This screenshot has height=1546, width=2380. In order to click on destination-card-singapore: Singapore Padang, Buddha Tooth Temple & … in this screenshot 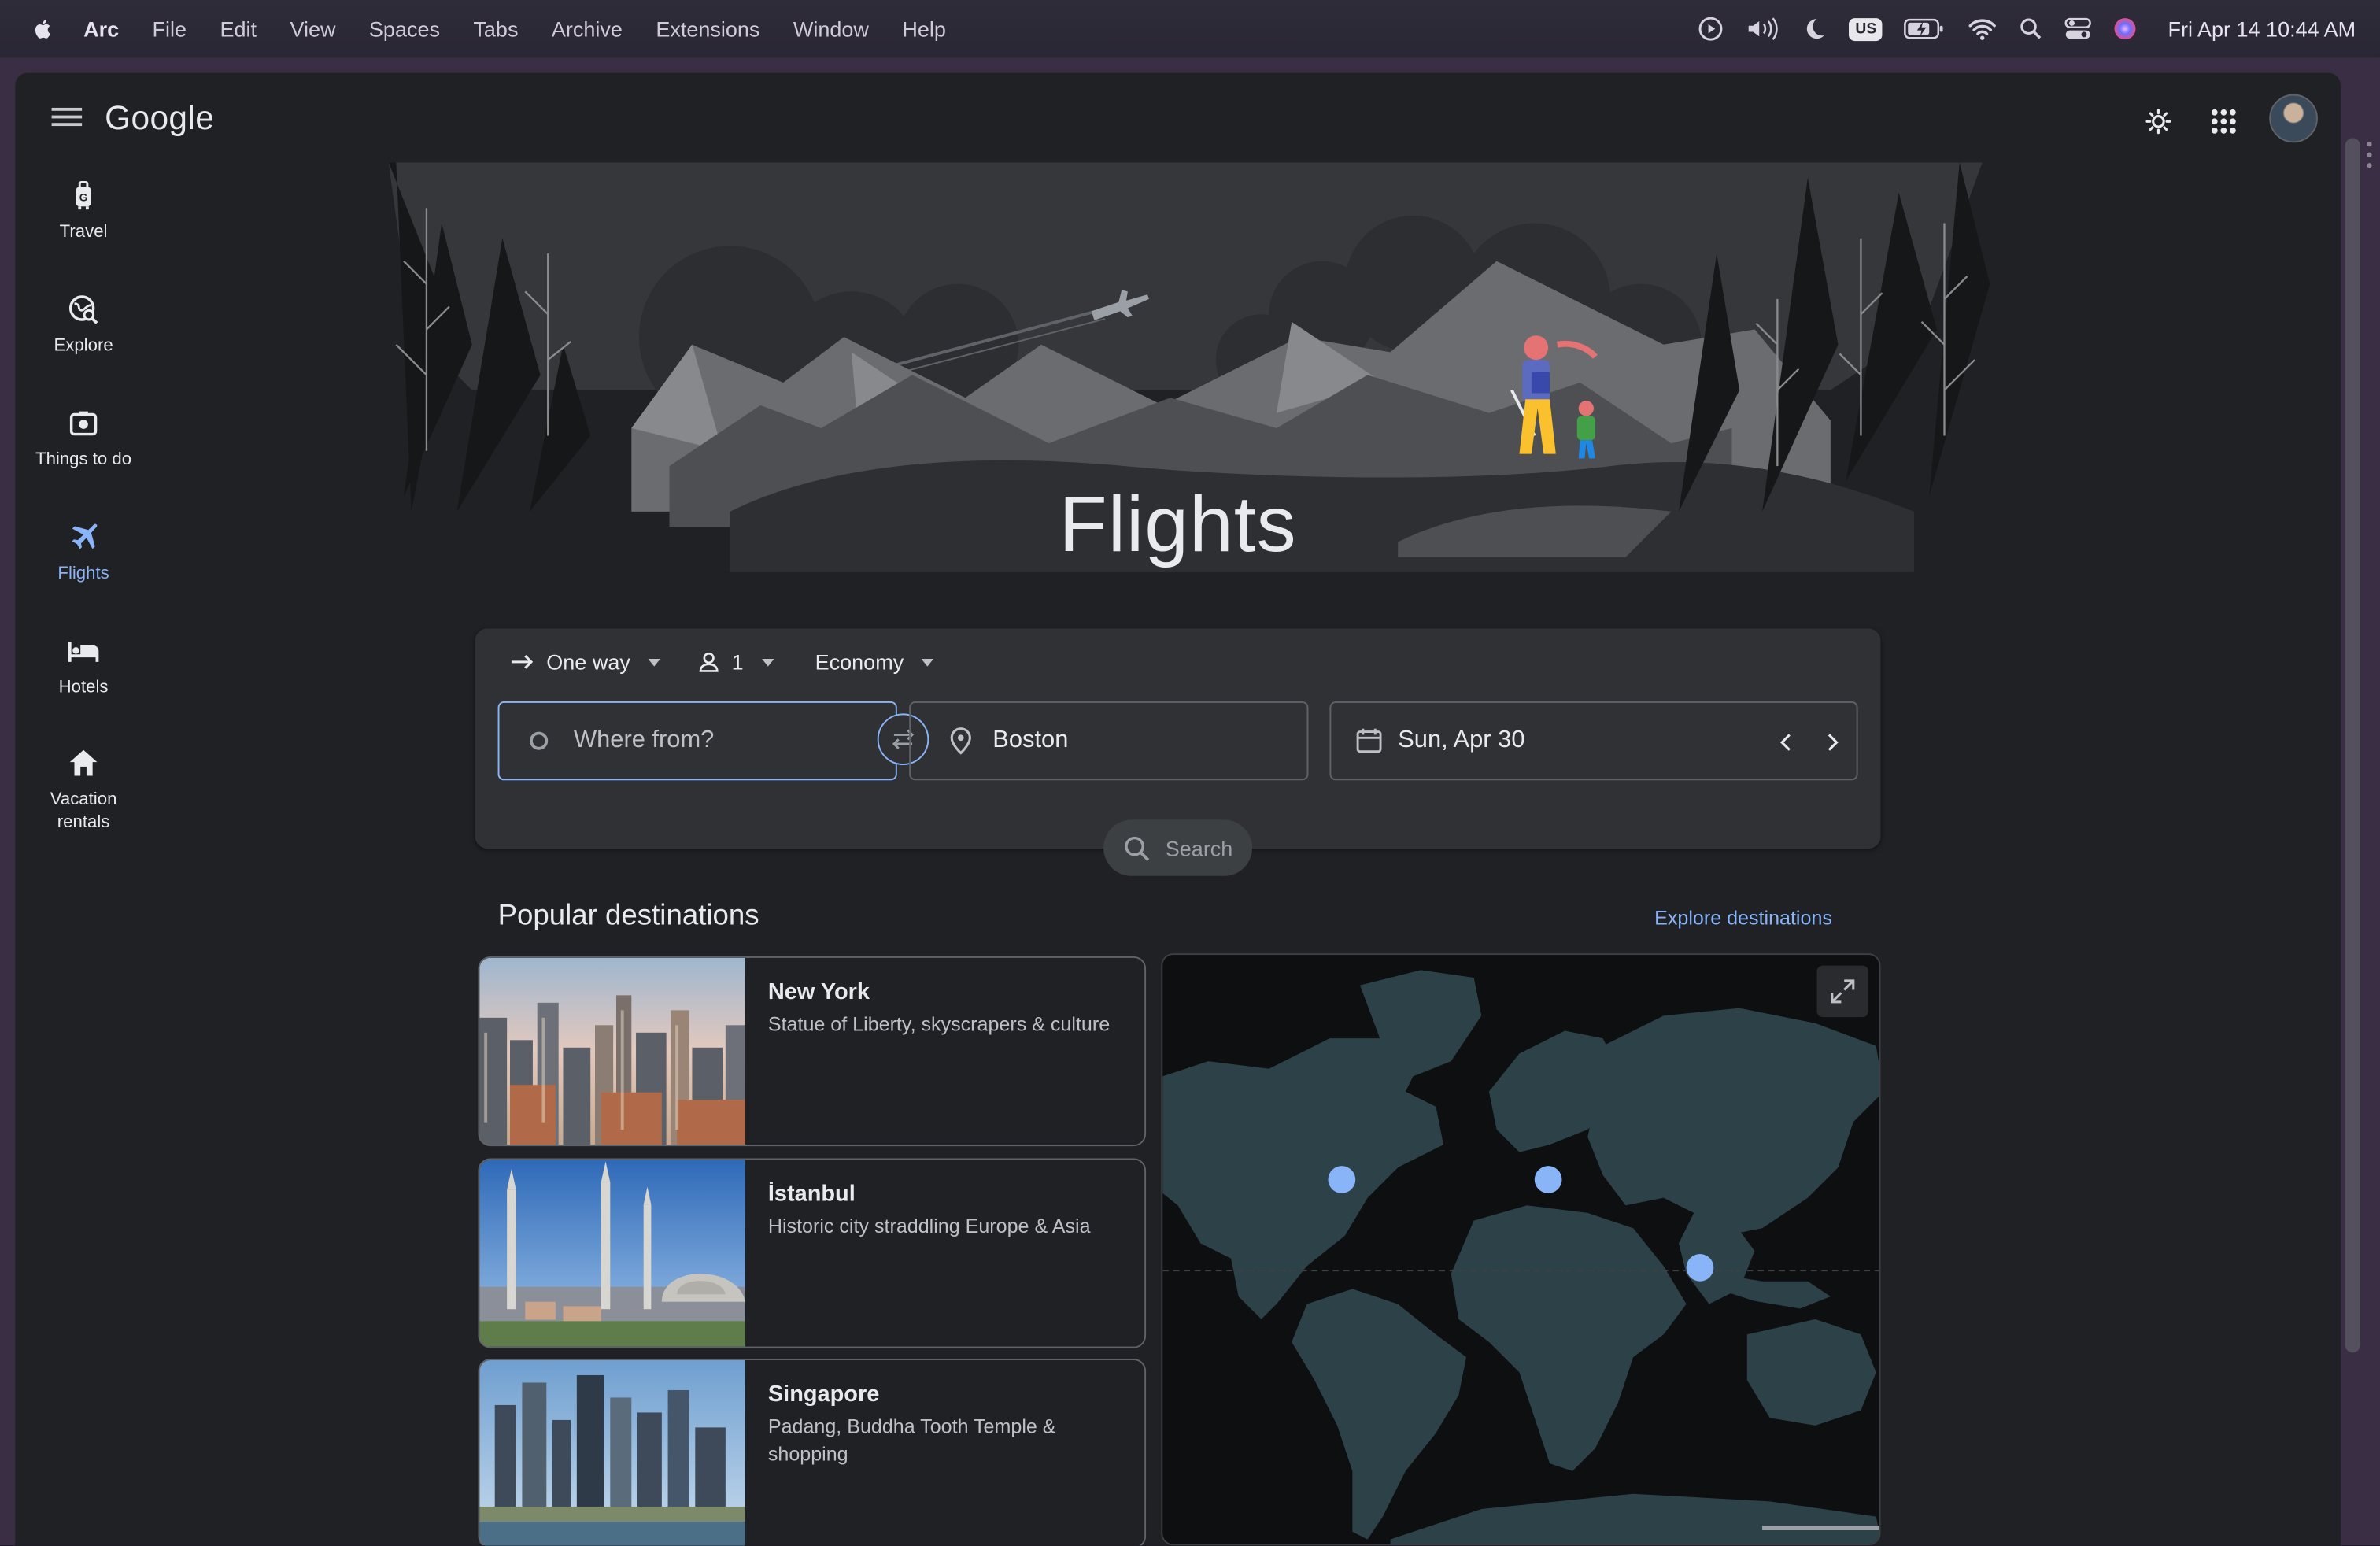, I will do `click(812, 1452)`.